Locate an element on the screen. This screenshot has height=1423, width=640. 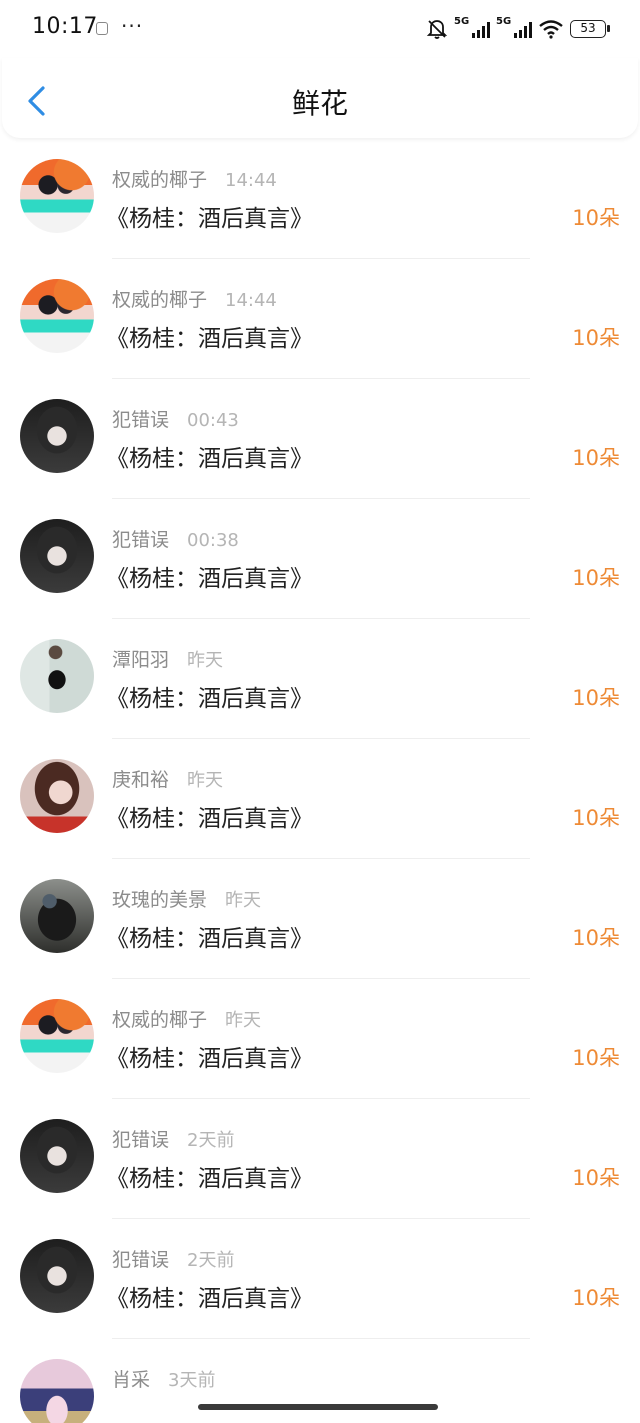
sender-name: 肖采 is located at coordinates (131, 1378).